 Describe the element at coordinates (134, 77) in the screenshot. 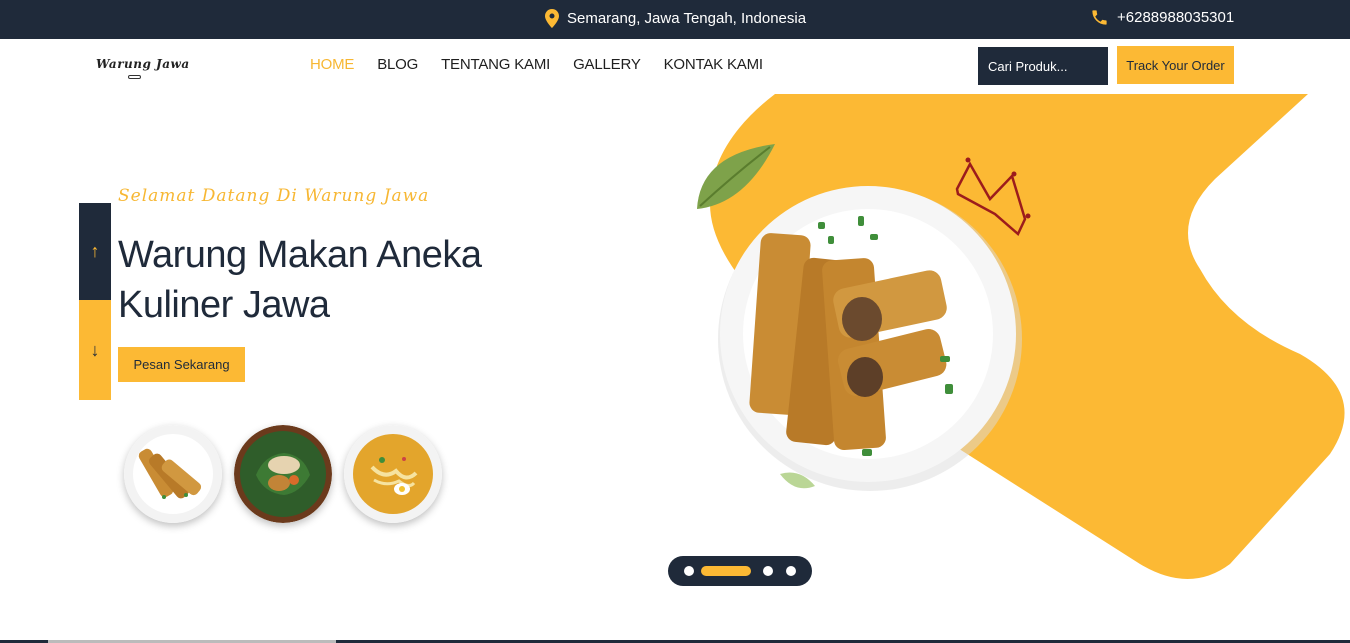

I see `logo-ornament` at that location.